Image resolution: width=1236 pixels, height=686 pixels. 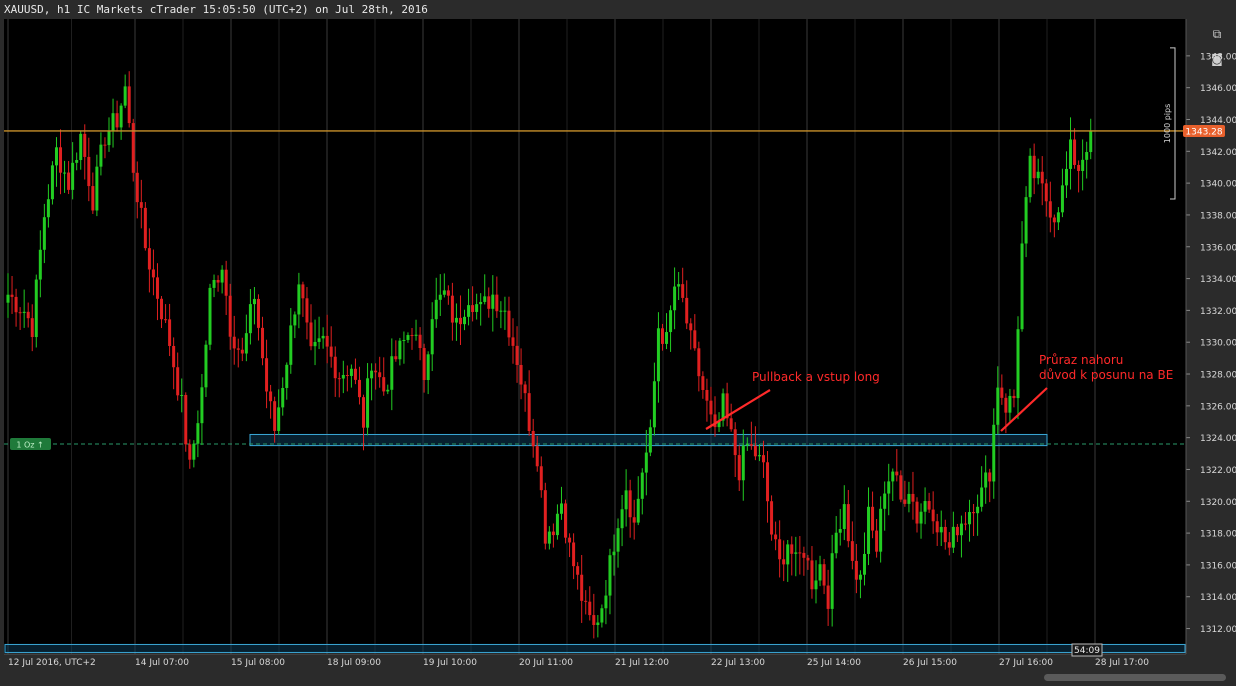 What do you see at coordinates (1081, 360) in the screenshot?
I see `annotation-breakout-line1: Průraz nahoru` at bounding box center [1081, 360].